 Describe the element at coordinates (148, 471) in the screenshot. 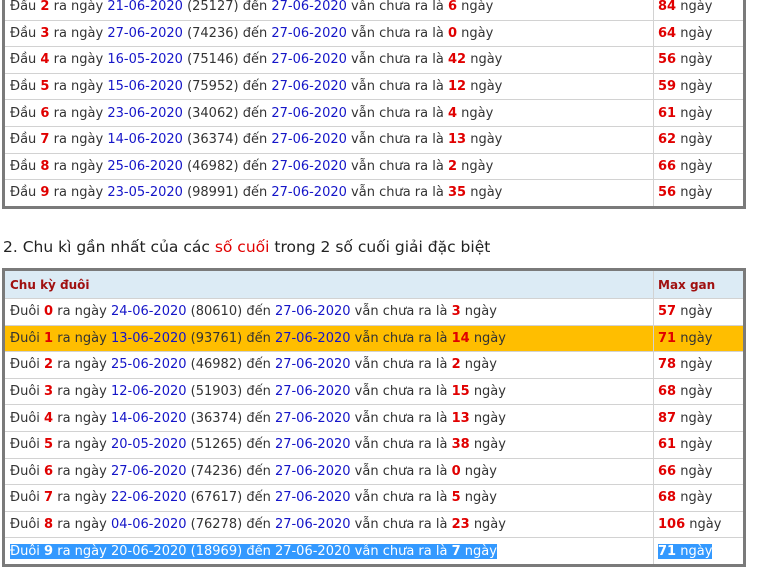

I see `last-date: 27-06-2020` at that location.